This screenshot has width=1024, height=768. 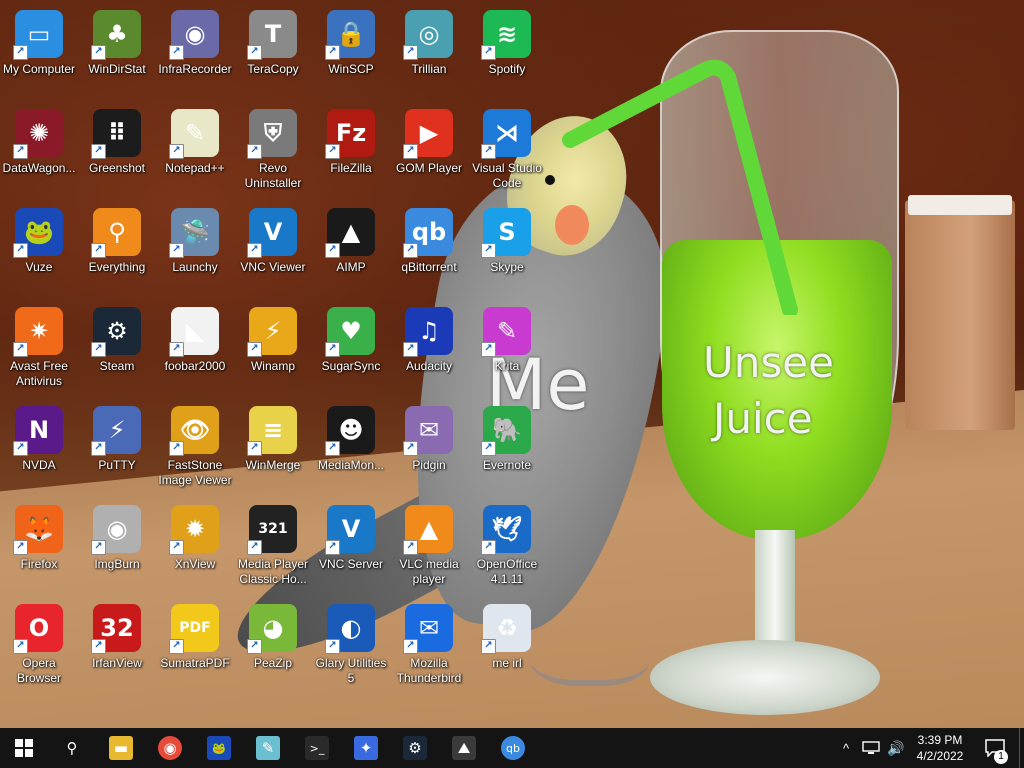 What do you see at coordinates (995, 748) in the screenshot?
I see `notification-center-button` at bounding box center [995, 748].